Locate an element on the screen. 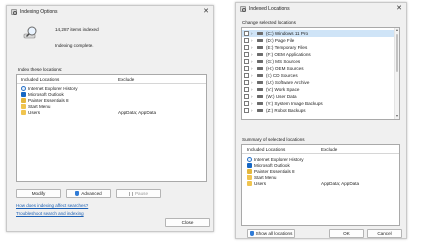 This screenshot has width=431, height=250. outlook-icon is located at coordinates (249, 165).